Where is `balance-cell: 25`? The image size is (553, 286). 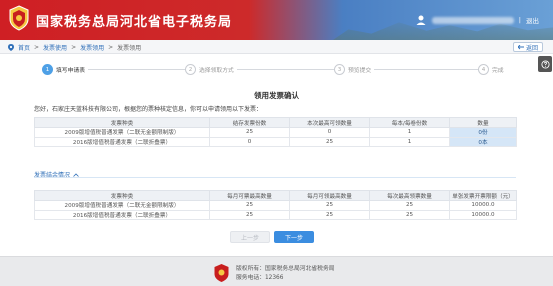
balance-cell: 25 is located at coordinates (249, 132).